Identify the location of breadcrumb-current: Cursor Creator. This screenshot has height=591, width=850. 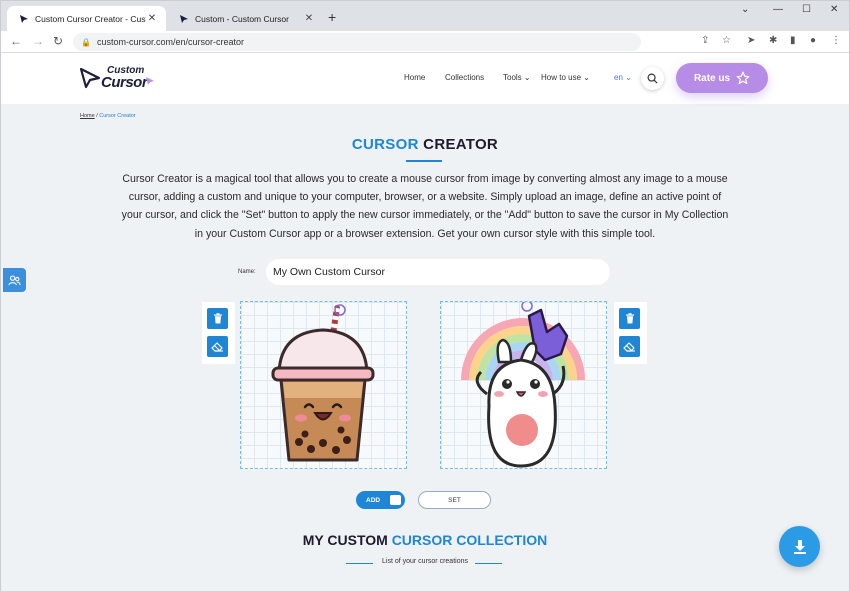
(117, 116).